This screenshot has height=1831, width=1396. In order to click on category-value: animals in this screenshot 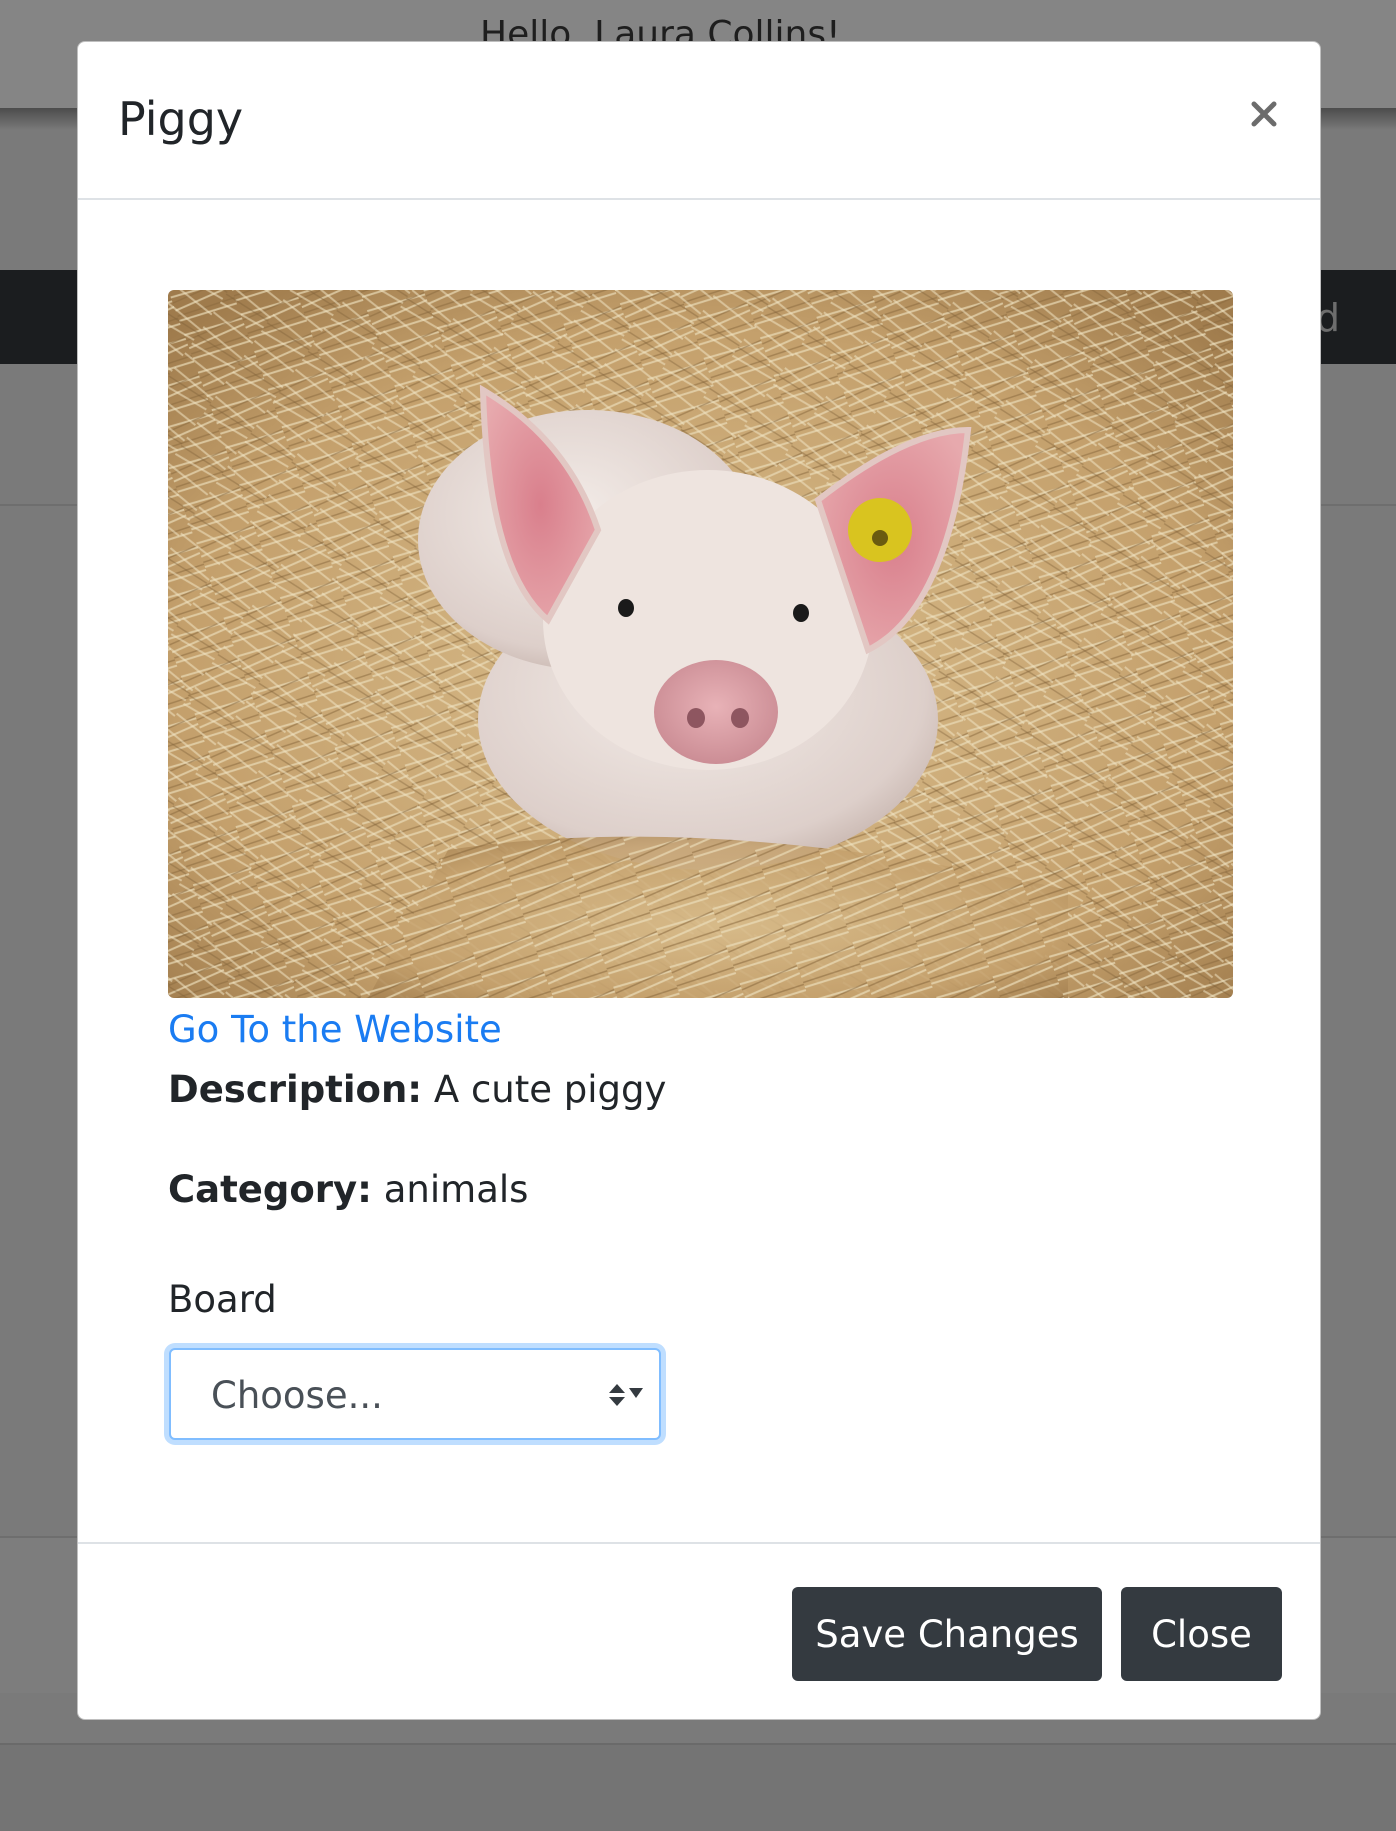, I will do `click(456, 1189)`.